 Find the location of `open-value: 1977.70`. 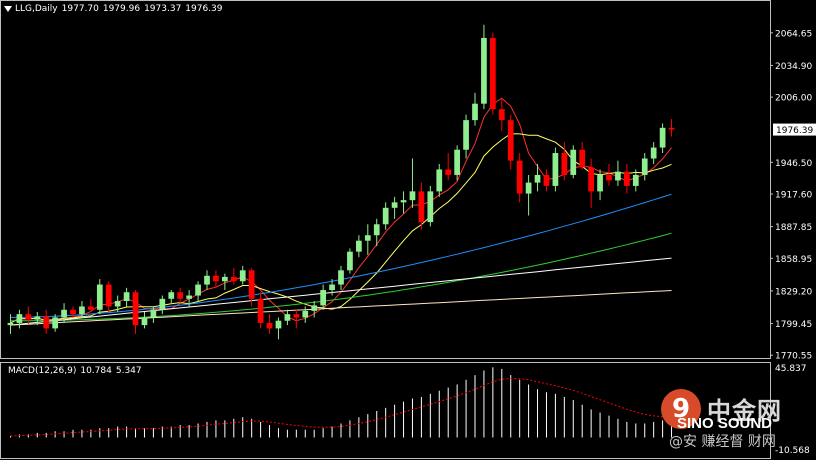

open-value: 1977.70 is located at coordinates (80, 9).